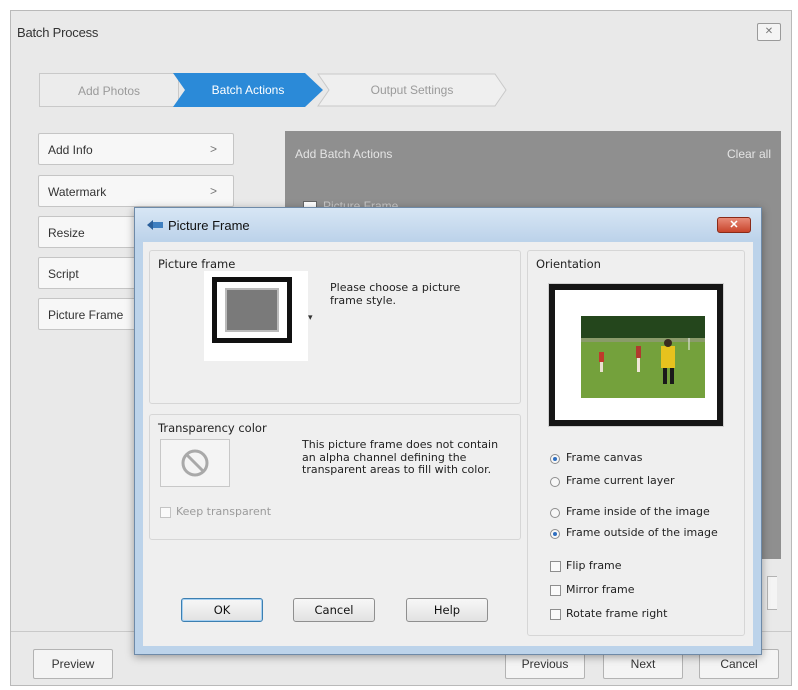  I want to click on preview-button: Preview, so click(73, 664).